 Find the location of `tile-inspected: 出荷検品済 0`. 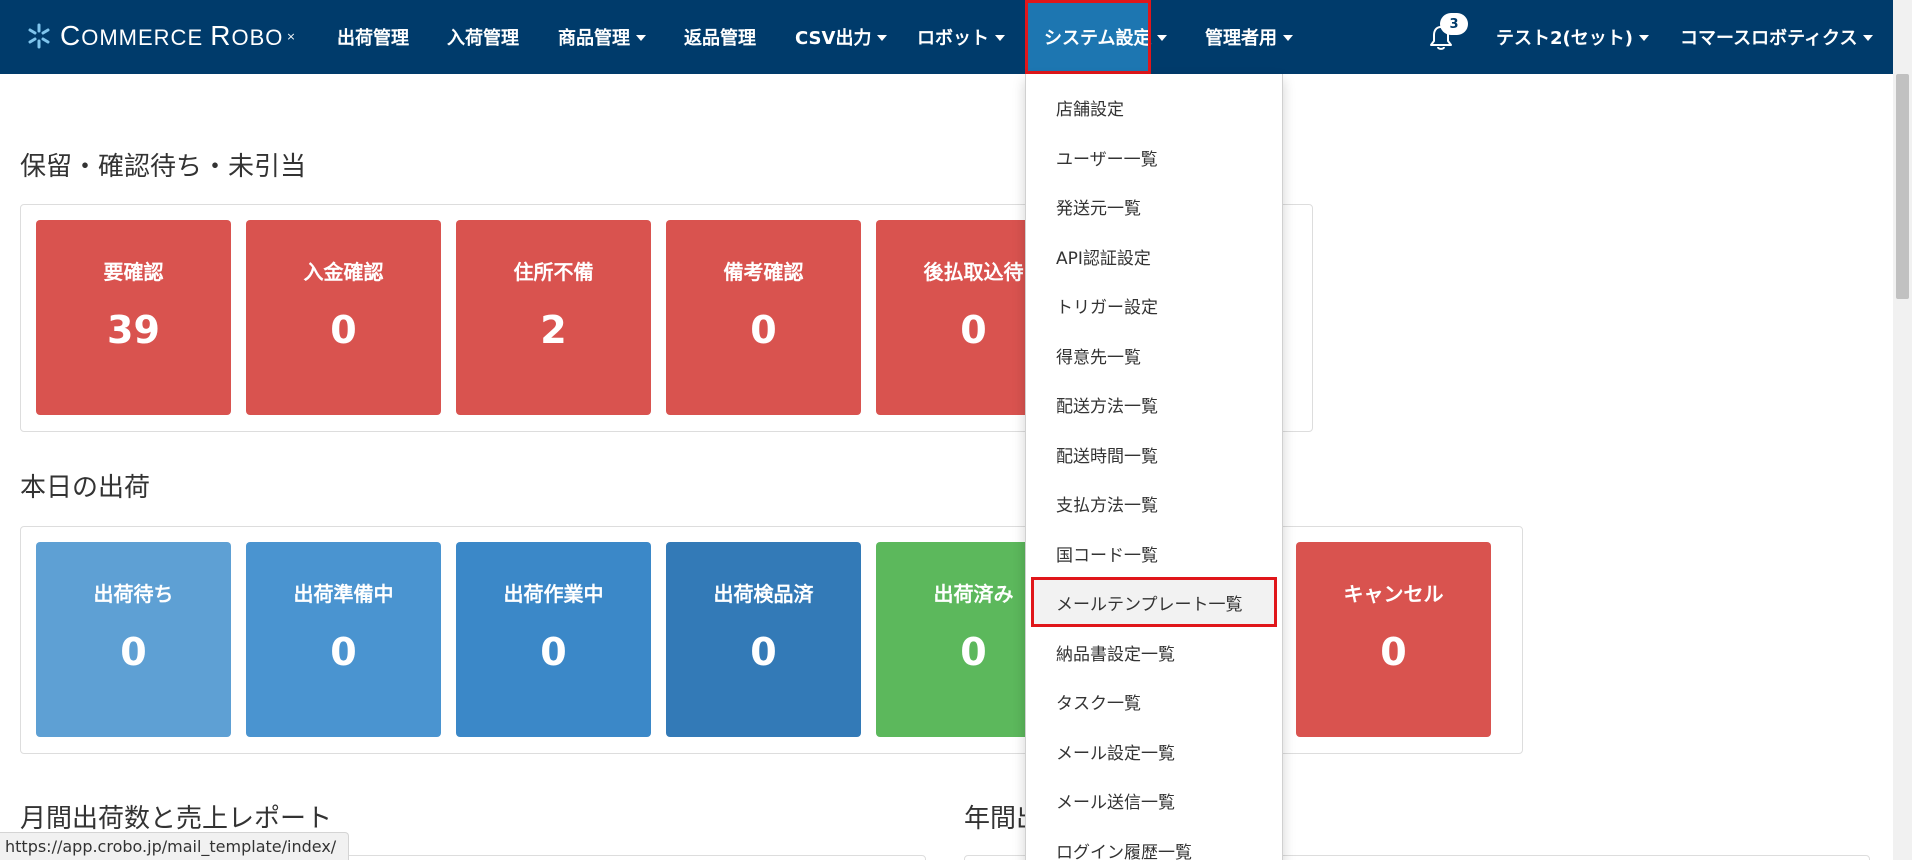

tile-inspected: 出荷検品済 0 is located at coordinates (763, 639).